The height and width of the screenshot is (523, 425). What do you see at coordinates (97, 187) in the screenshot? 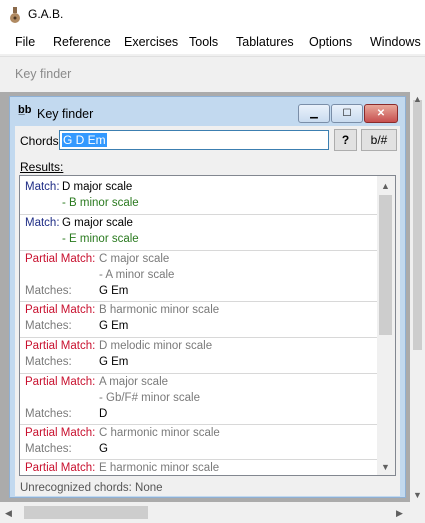
I see `result-scale: D major scale` at bounding box center [97, 187].